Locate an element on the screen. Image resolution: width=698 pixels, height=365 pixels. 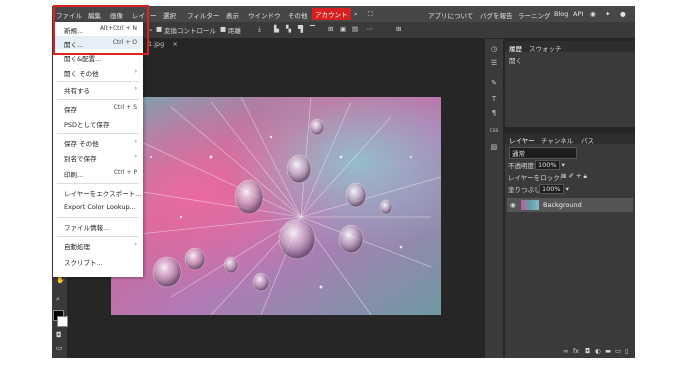
layer-thumbnail is located at coordinates (530, 205).